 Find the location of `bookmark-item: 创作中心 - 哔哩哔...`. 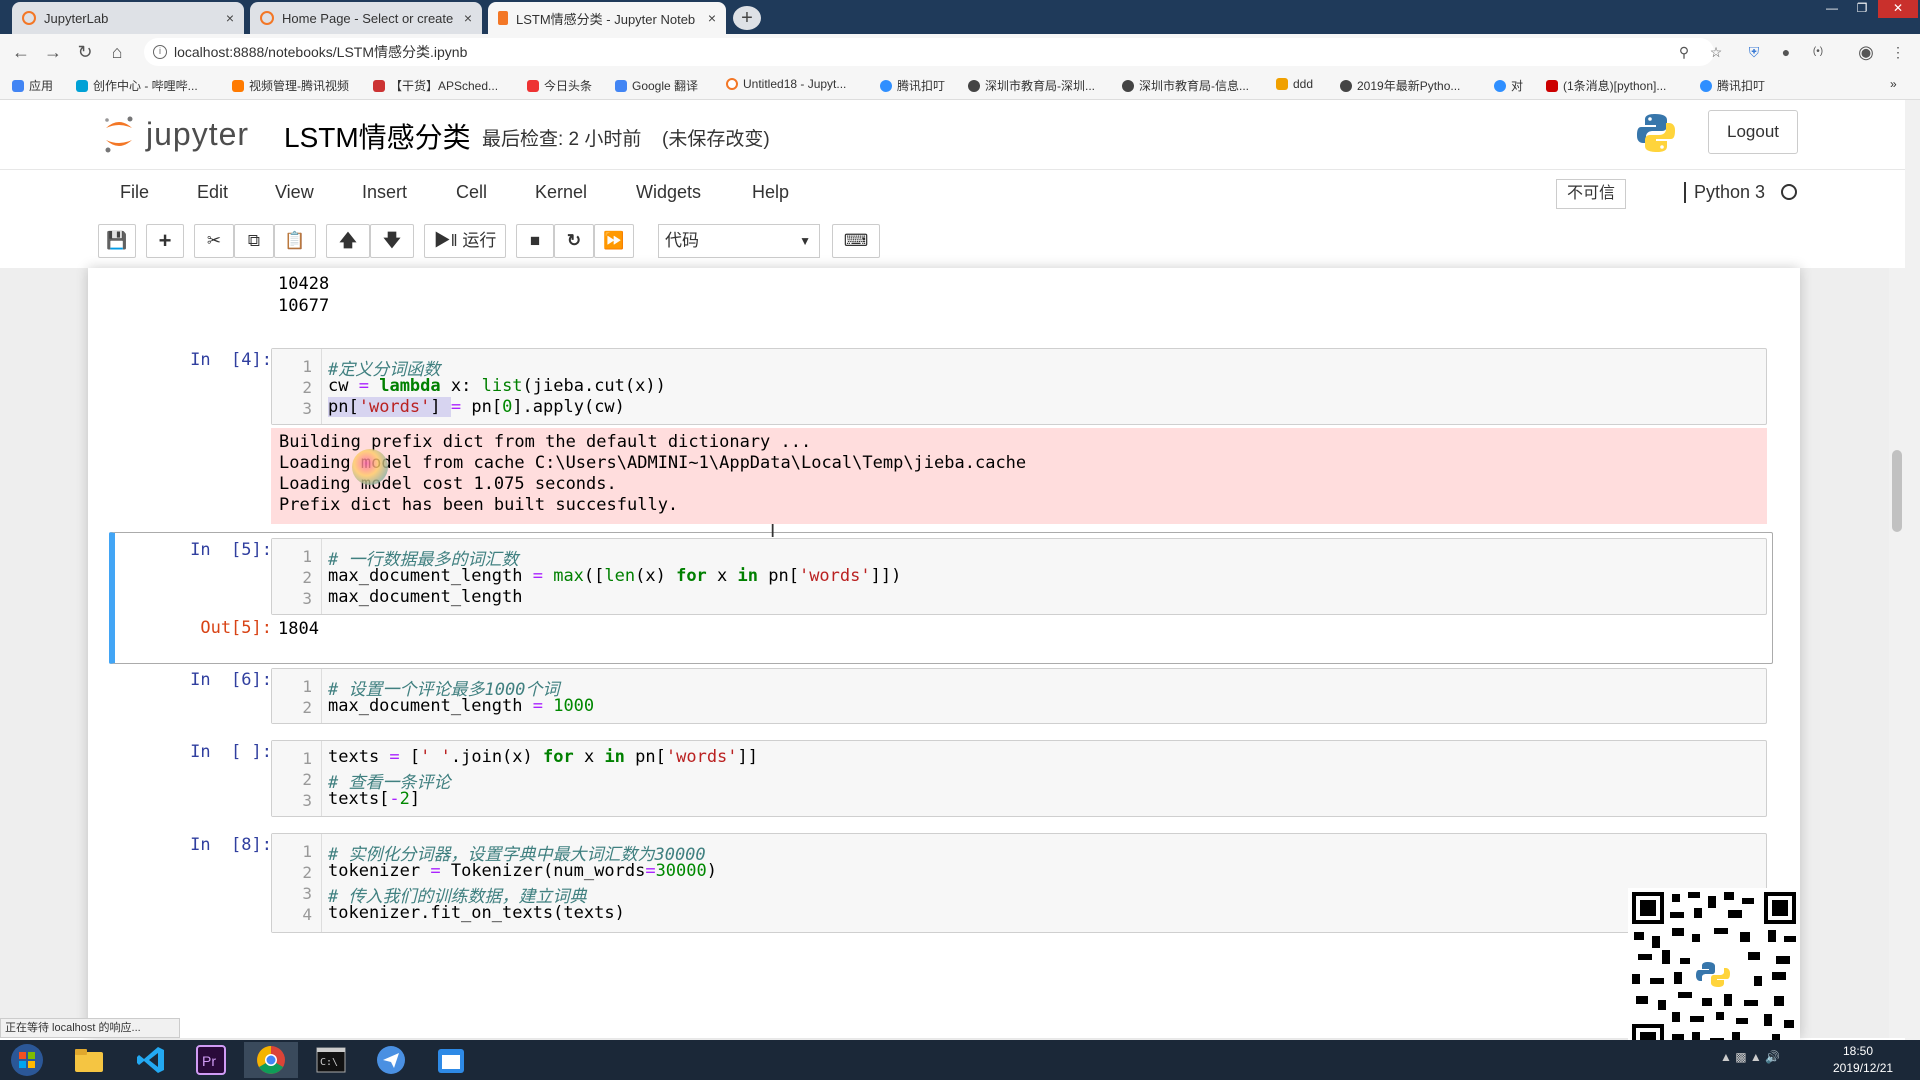

bookmark-item: 创作中心 - 哔哩哔... is located at coordinates (137, 85).